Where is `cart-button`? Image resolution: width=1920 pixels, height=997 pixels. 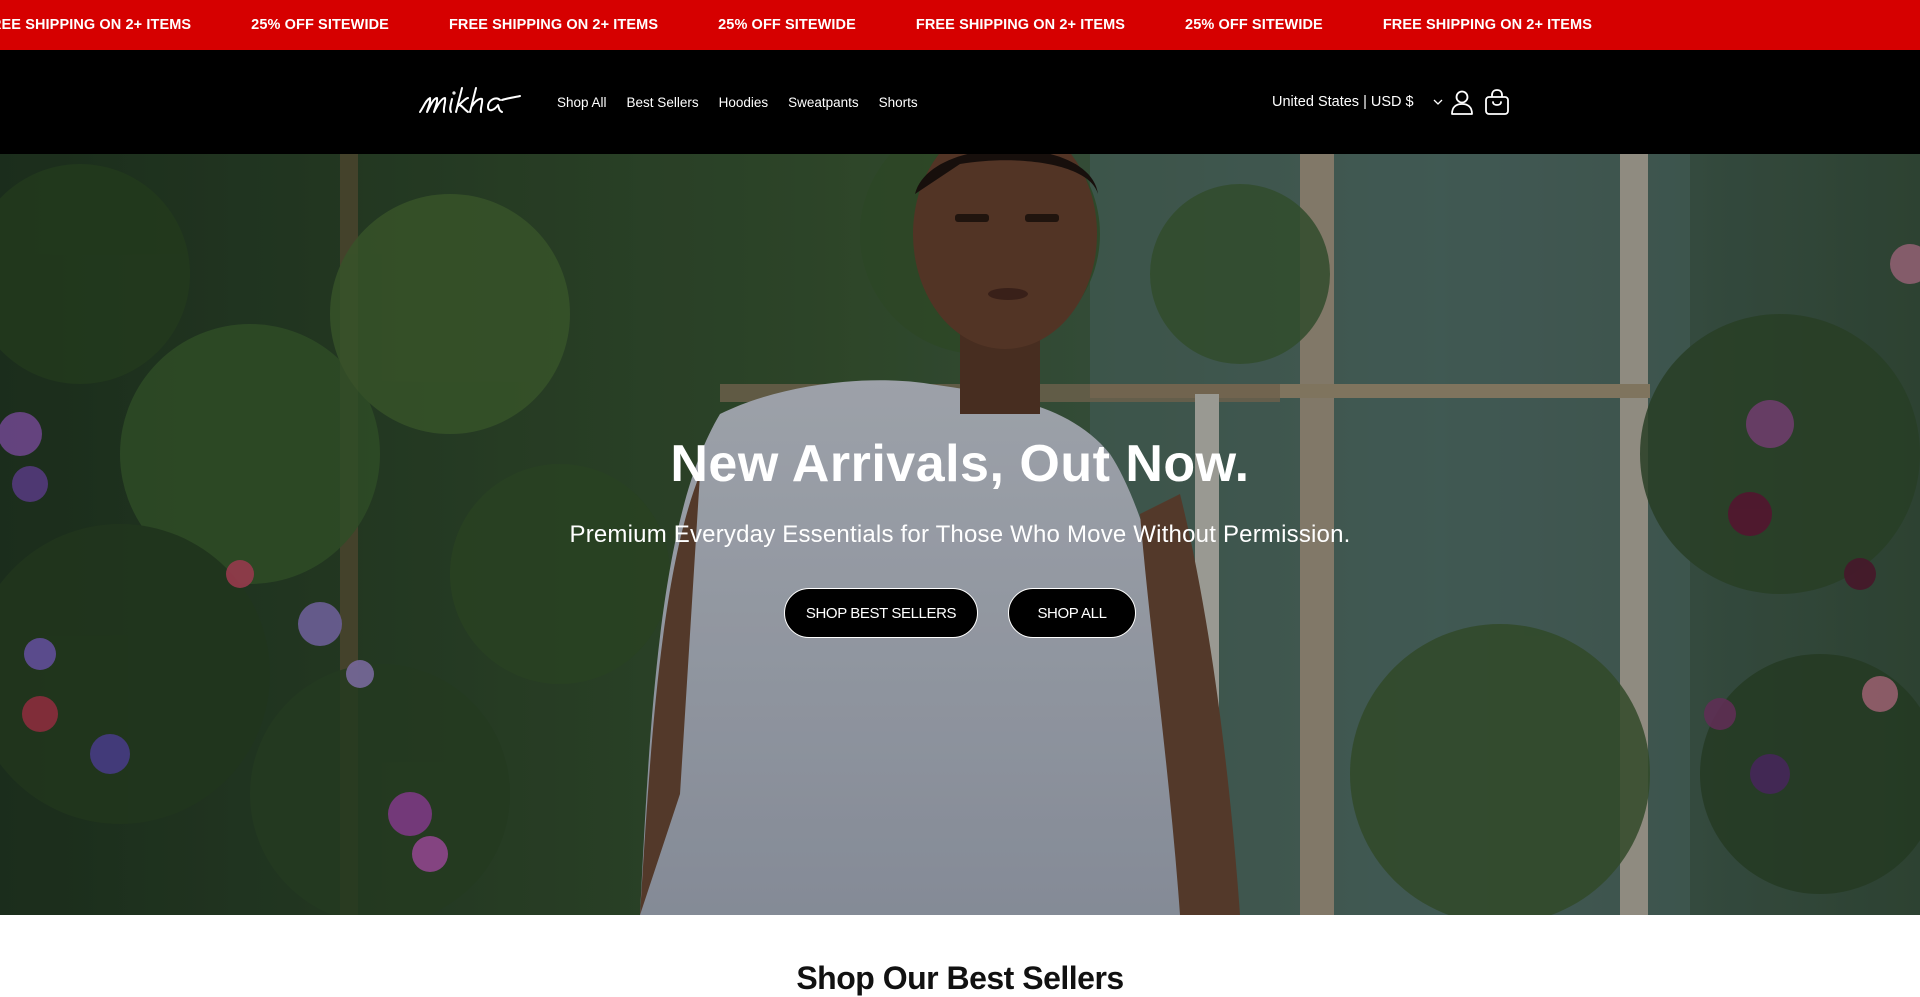
cart-button is located at coordinates (1497, 102).